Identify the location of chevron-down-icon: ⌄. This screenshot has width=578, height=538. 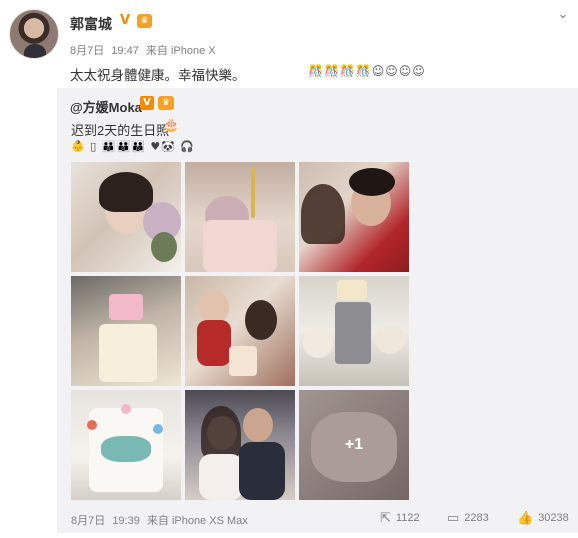
(563, 15).